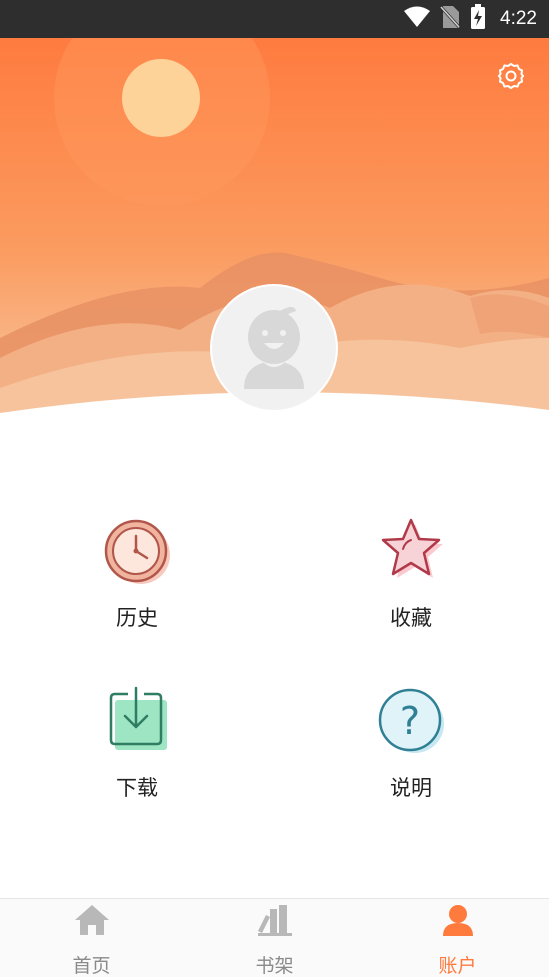 Image resolution: width=549 pixels, height=978 pixels. Describe the element at coordinates (417, 19) in the screenshot. I see `wifi-icon` at that location.